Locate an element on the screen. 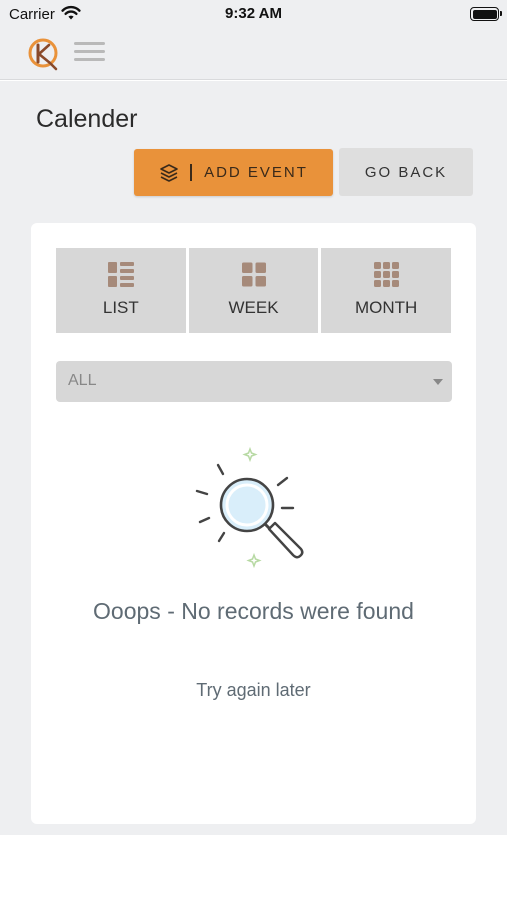  logo-icon is located at coordinates (43, 54).